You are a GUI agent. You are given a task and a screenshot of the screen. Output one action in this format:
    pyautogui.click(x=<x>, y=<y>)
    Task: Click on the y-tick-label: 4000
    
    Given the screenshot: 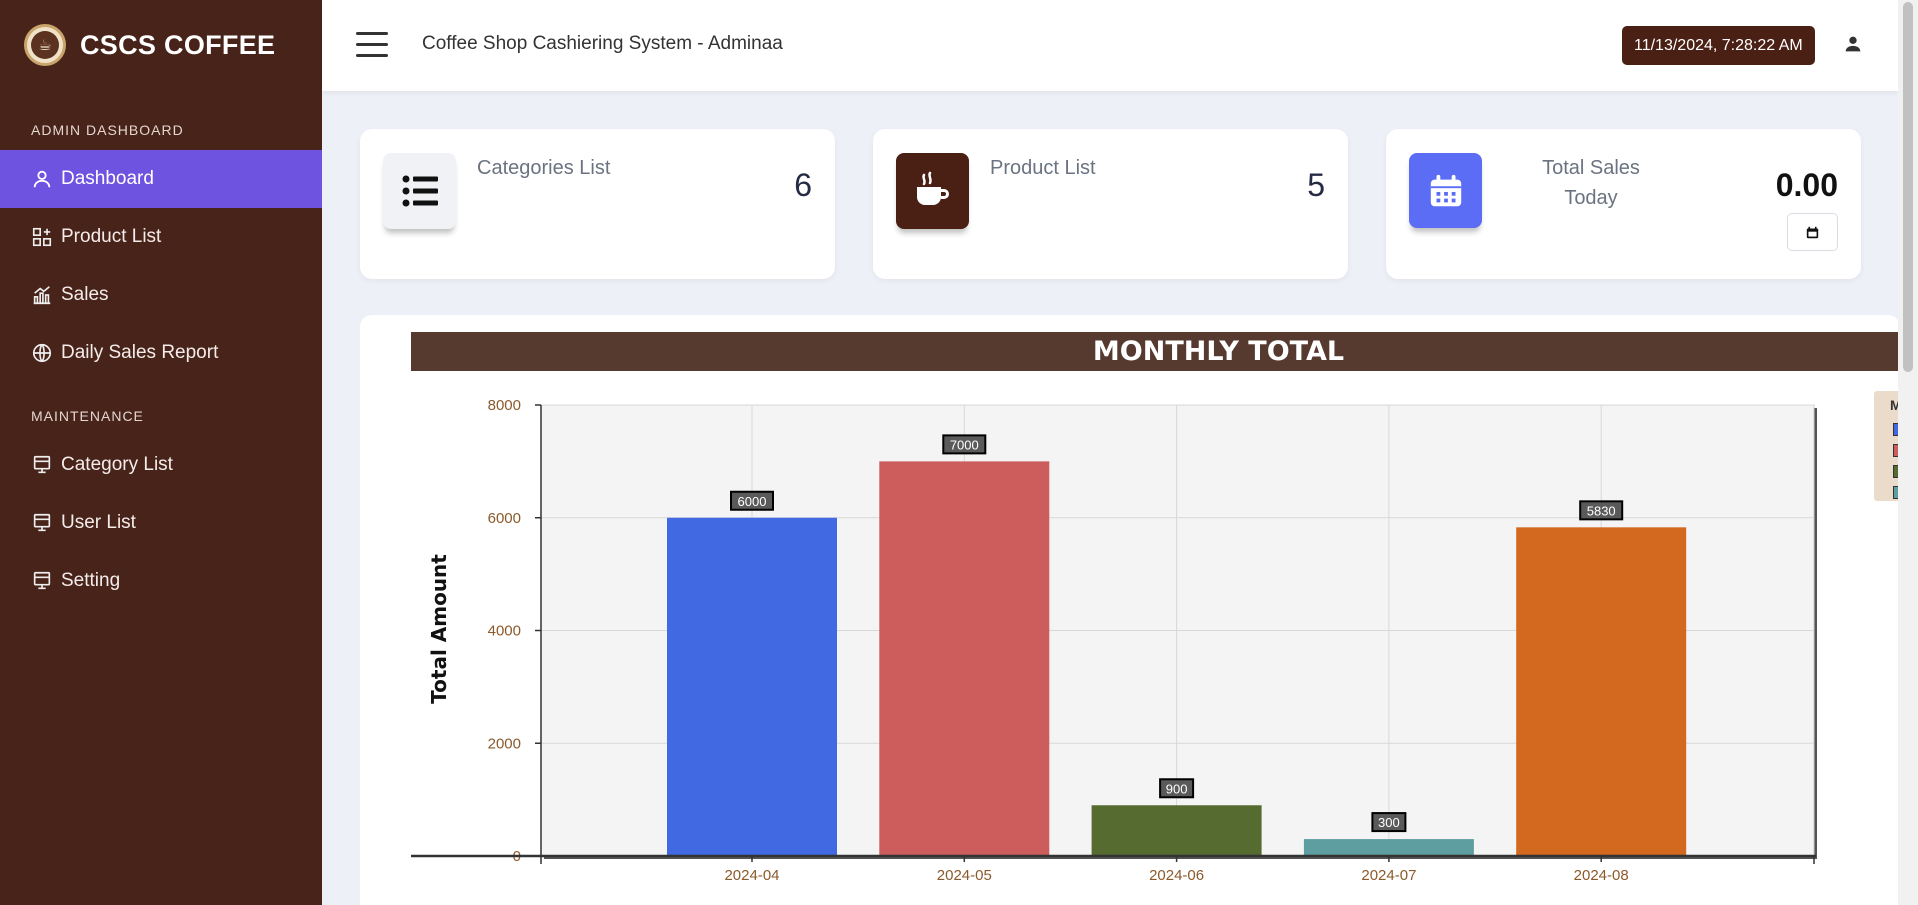 What is the action you would take?
    pyautogui.click(x=504, y=631)
    